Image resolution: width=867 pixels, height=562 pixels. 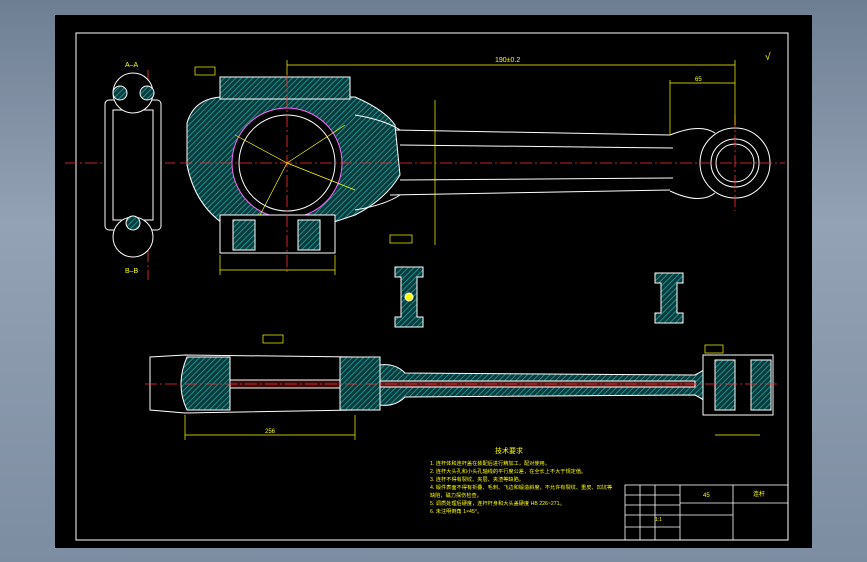 What do you see at coordinates (509, 450) in the screenshot?
I see `tech-title: 技术要求` at bounding box center [509, 450].